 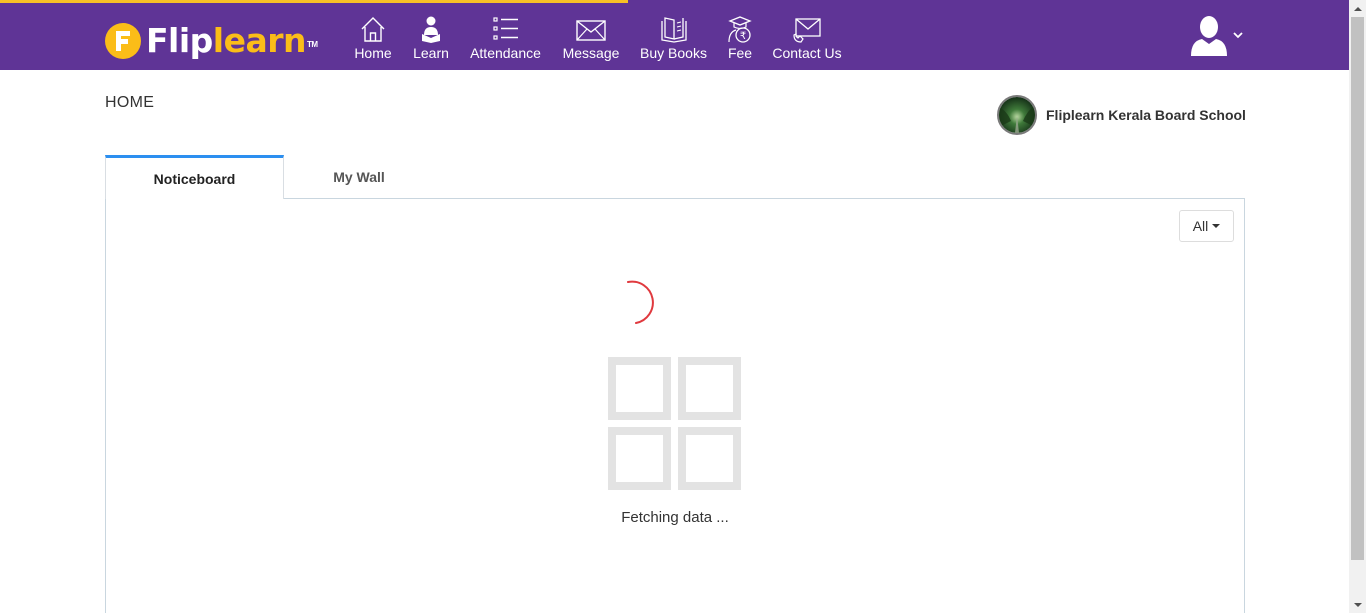 I want to click on user-avatar-icon, so click(x=1217, y=36).